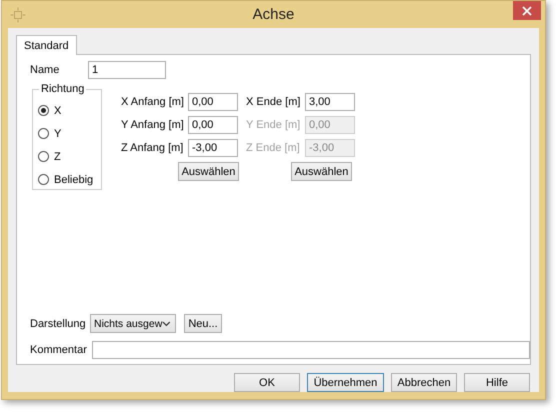  Describe the element at coordinates (59, 350) in the screenshot. I see `comment-label: Kommentar` at that location.